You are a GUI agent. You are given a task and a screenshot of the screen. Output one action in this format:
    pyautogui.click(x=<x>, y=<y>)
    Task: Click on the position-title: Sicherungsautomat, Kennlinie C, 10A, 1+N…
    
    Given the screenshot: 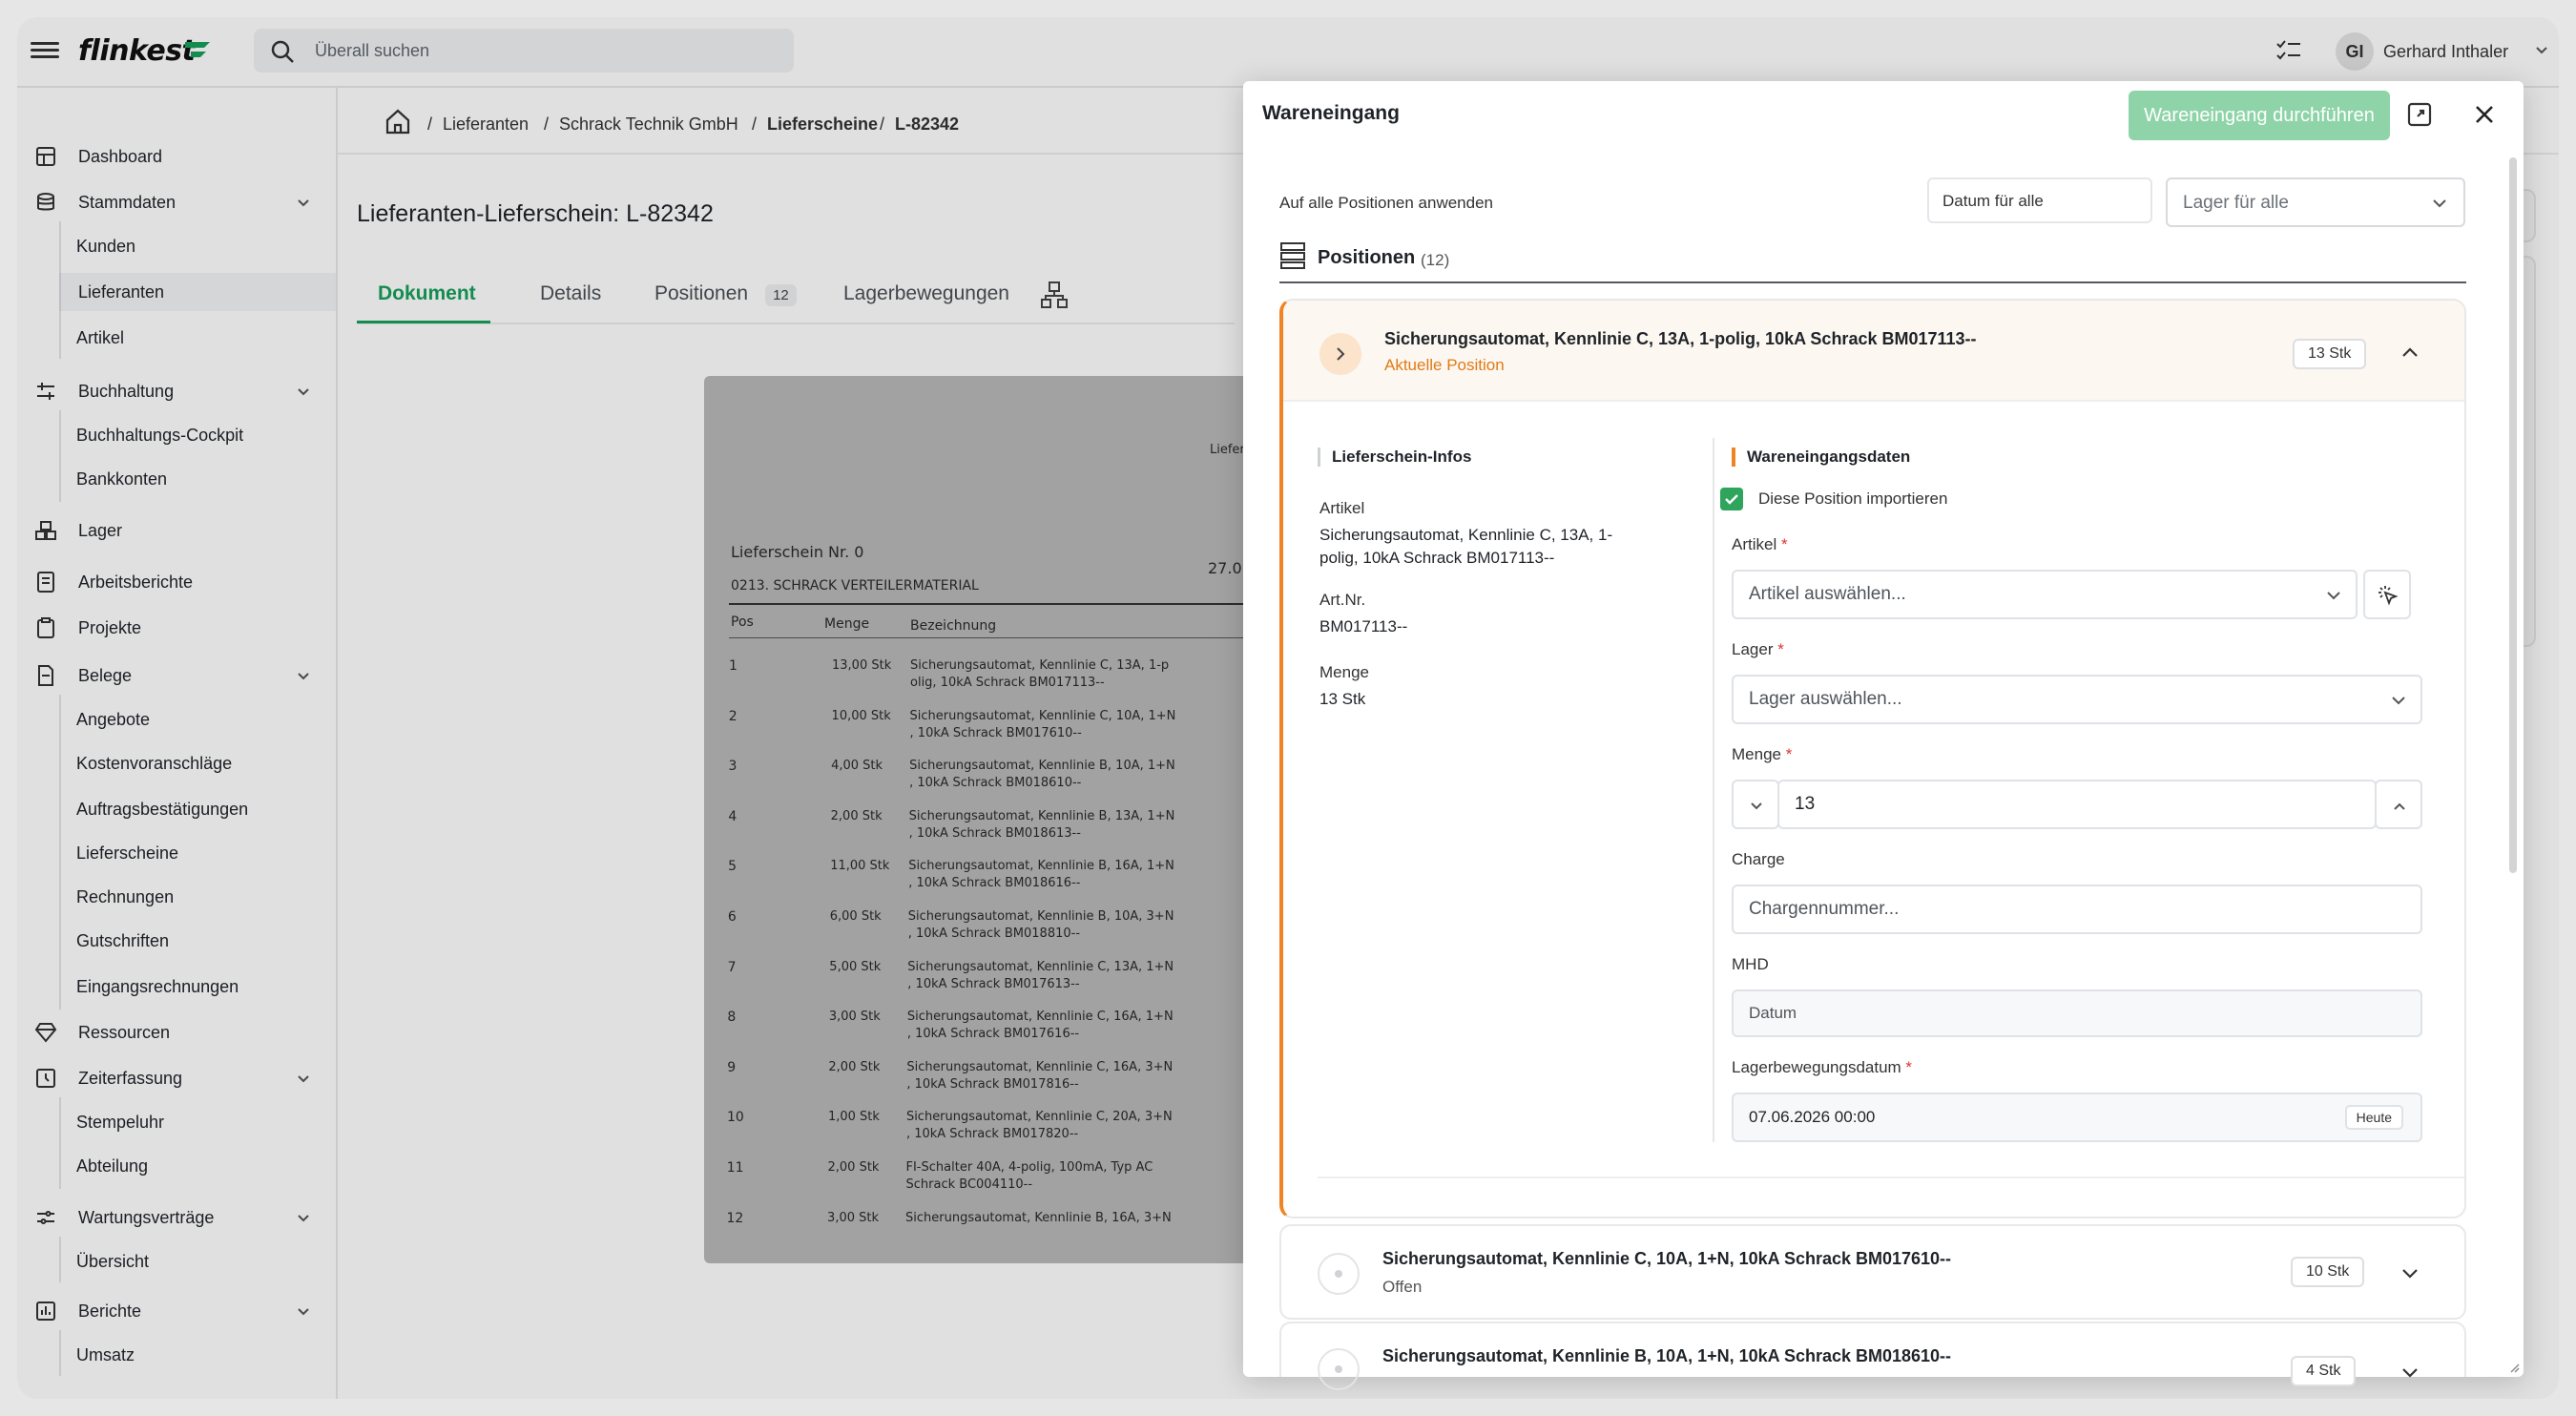 What is the action you would take?
    pyautogui.click(x=1667, y=1258)
    